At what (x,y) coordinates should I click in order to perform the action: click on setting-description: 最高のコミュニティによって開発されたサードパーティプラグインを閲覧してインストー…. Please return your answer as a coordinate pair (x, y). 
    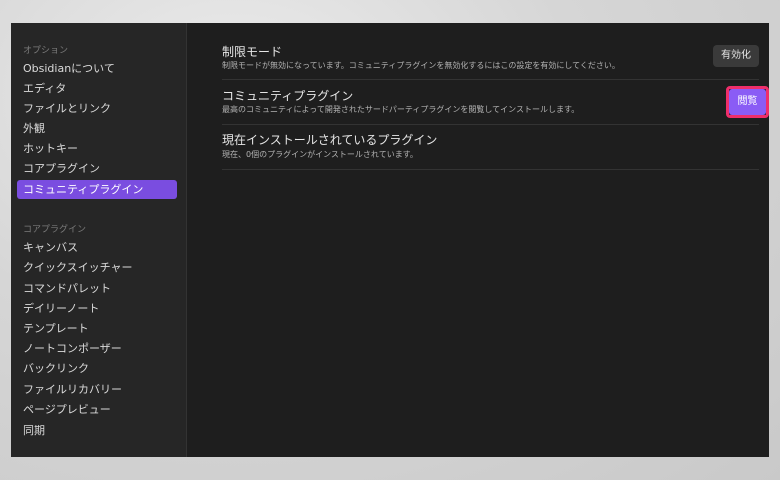
    Looking at the image, I should click on (401, 109).